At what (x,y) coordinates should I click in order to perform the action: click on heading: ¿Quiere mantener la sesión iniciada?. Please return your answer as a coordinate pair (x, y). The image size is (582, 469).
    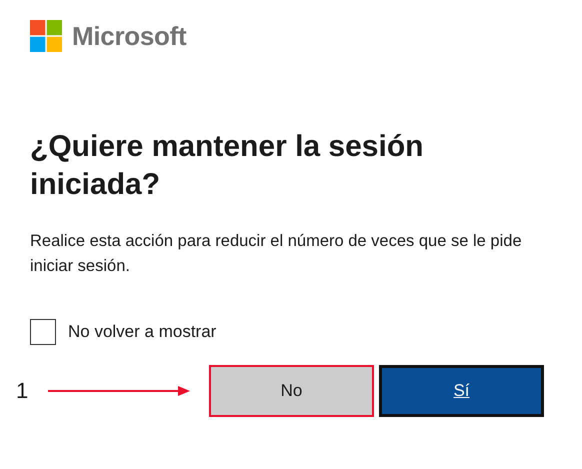
    Looking at the image, I should click on (227, 166).